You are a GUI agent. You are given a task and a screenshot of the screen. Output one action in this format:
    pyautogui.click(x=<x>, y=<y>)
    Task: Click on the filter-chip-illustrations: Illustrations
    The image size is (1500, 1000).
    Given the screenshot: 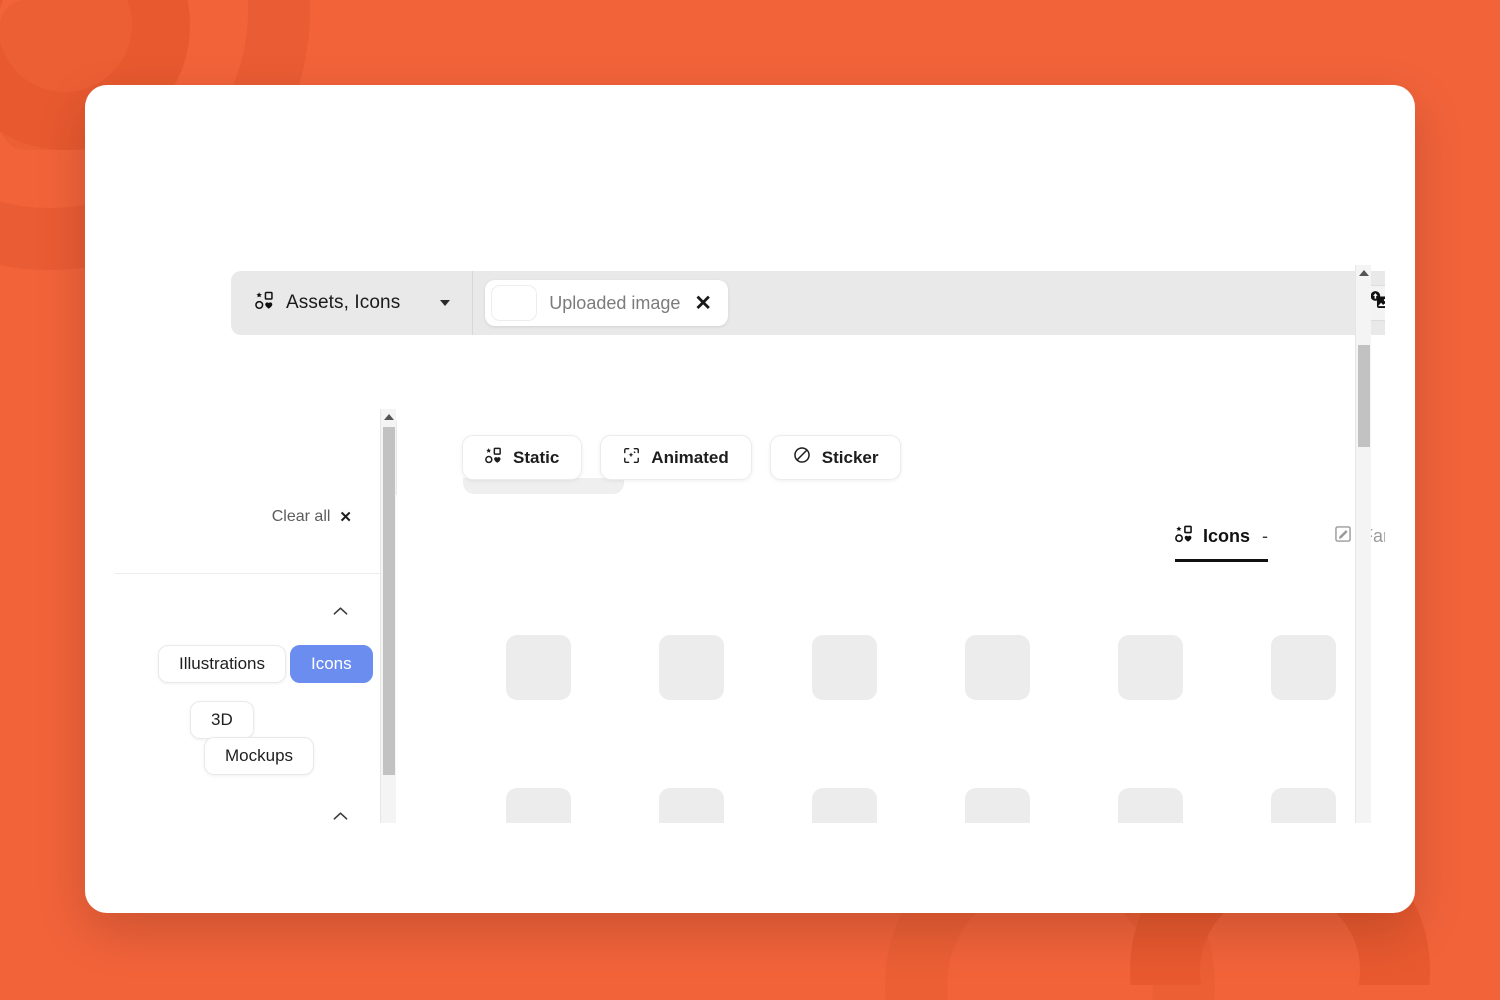 What is the action you would take?
    pyautogui.click(x=222, y=664)
    